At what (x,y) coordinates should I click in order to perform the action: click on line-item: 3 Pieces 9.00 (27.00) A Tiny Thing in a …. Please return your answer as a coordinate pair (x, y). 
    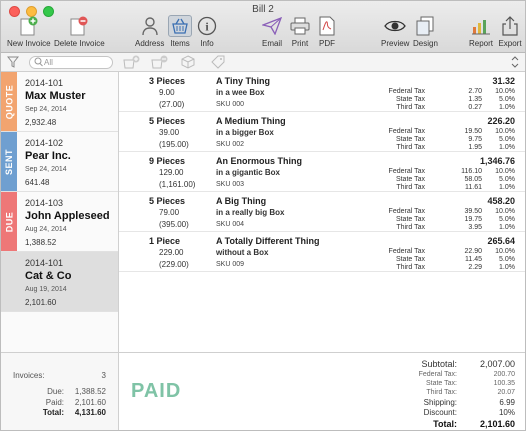
    Looking at the image, I should click on (322, 92).